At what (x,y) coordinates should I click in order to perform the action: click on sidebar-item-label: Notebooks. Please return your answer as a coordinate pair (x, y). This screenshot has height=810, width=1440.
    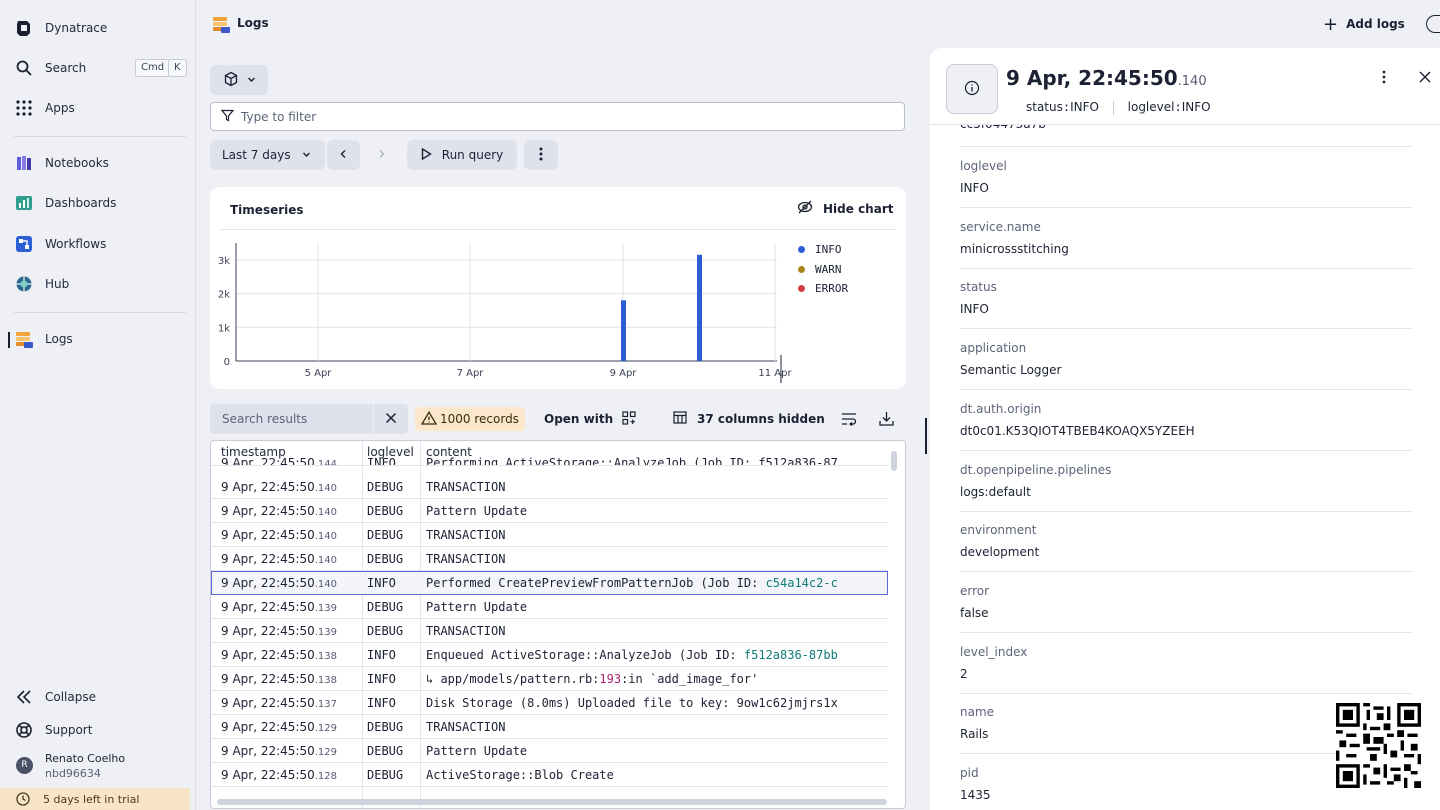
    Looking at the image, I should click on (77, 163).